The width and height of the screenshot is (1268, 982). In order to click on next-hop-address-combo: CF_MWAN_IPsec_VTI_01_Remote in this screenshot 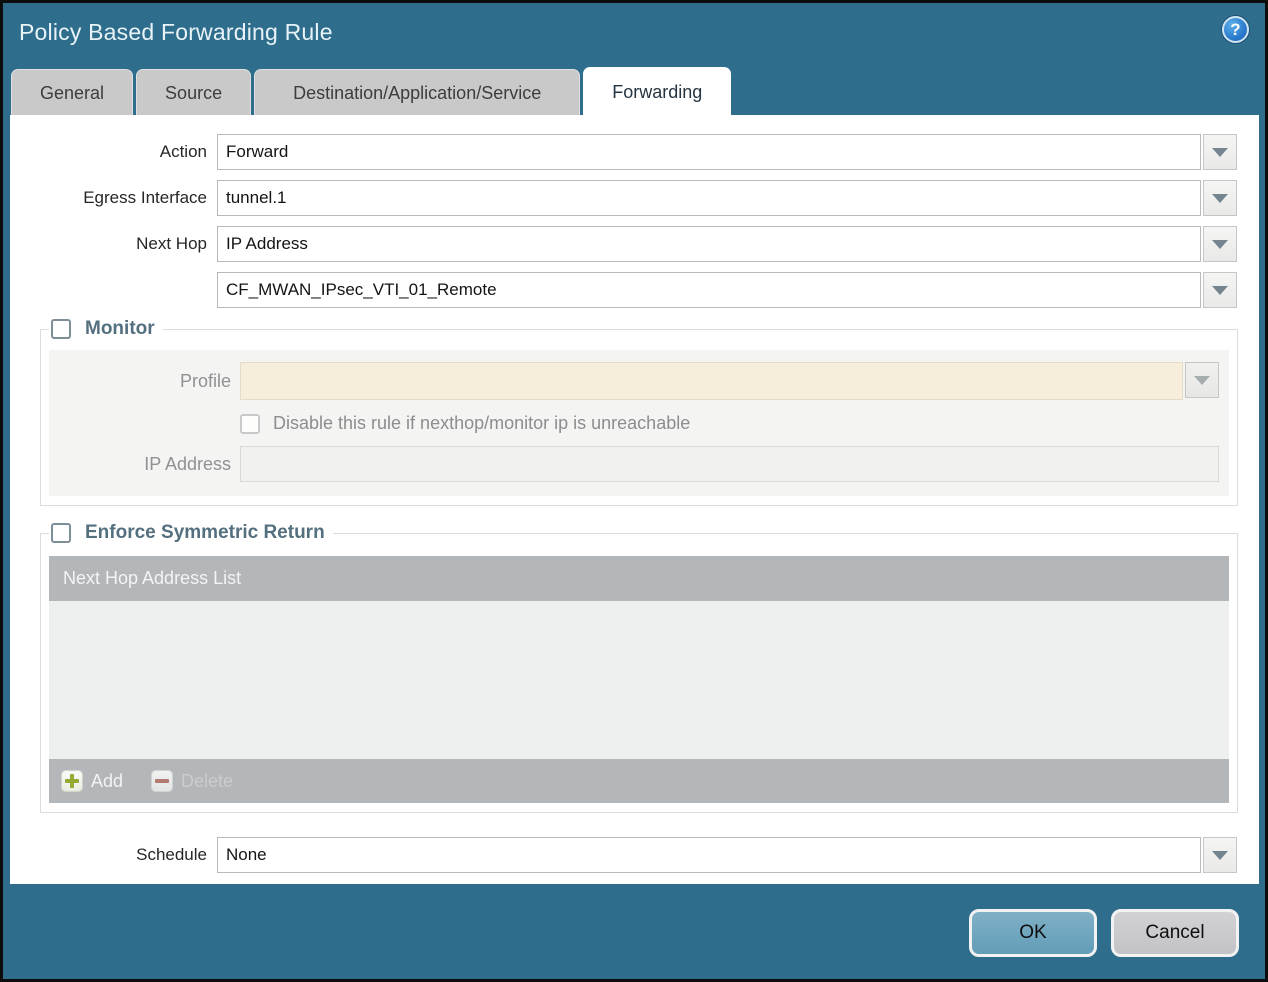, I will do `click(727, 290)`.